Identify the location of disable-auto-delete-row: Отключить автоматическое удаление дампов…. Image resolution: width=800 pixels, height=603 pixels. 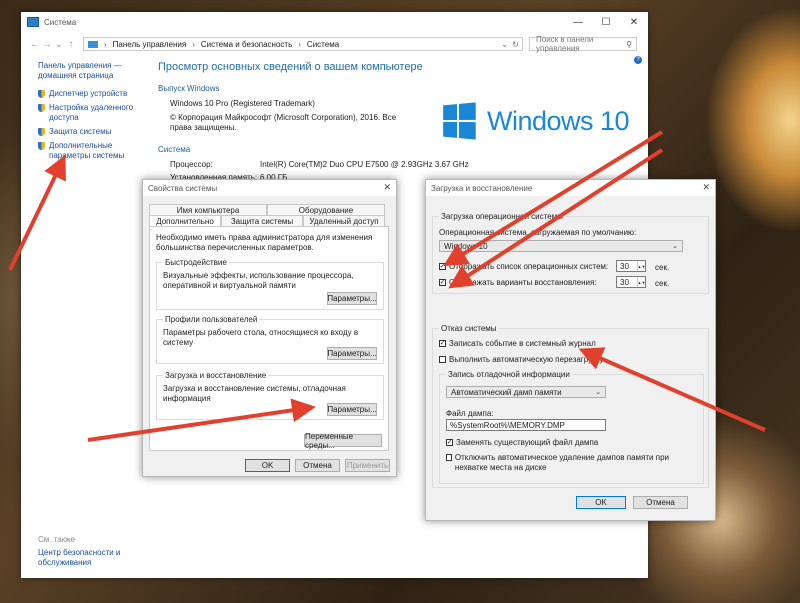
(571, 463).